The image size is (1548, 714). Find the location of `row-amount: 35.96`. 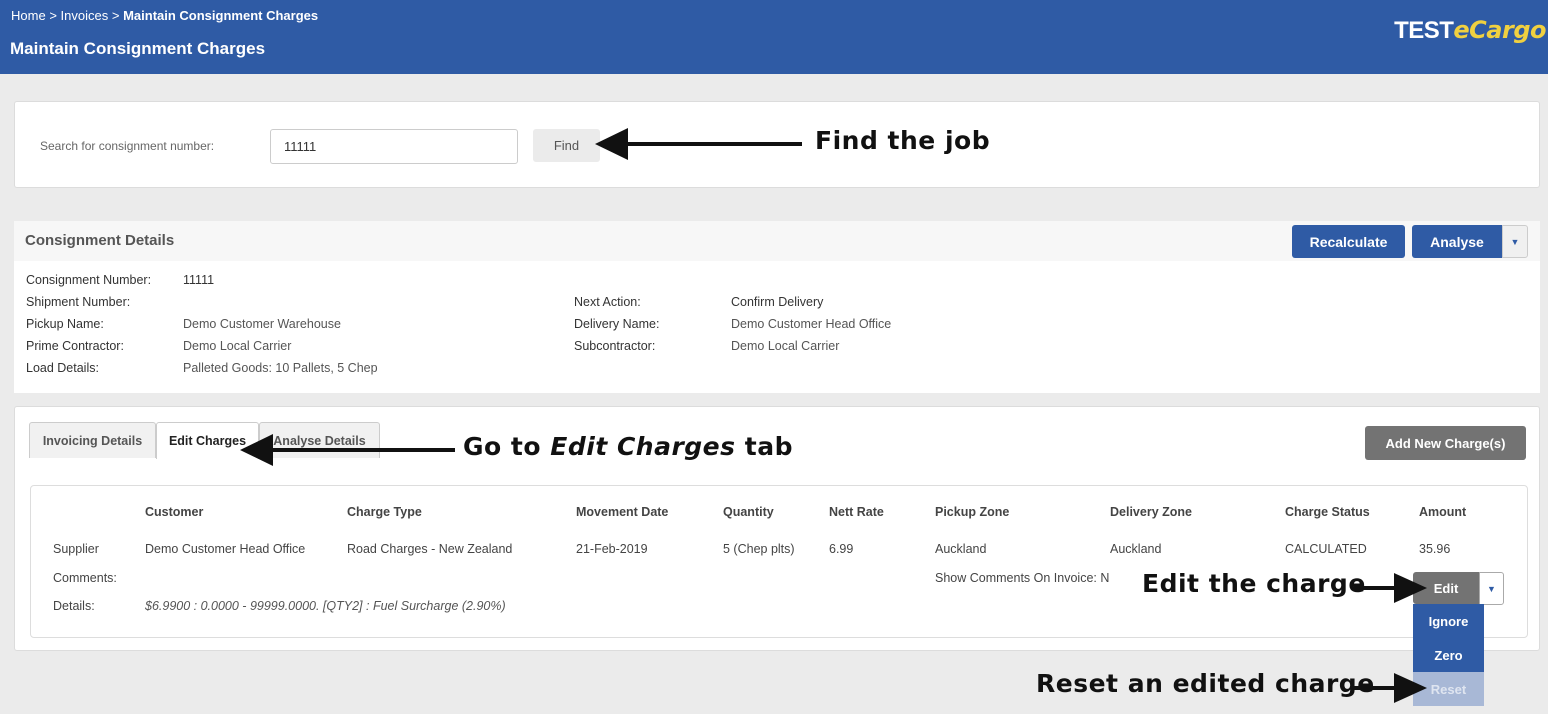

row-amount: 35.96 is located at coordinates (1435, 549).